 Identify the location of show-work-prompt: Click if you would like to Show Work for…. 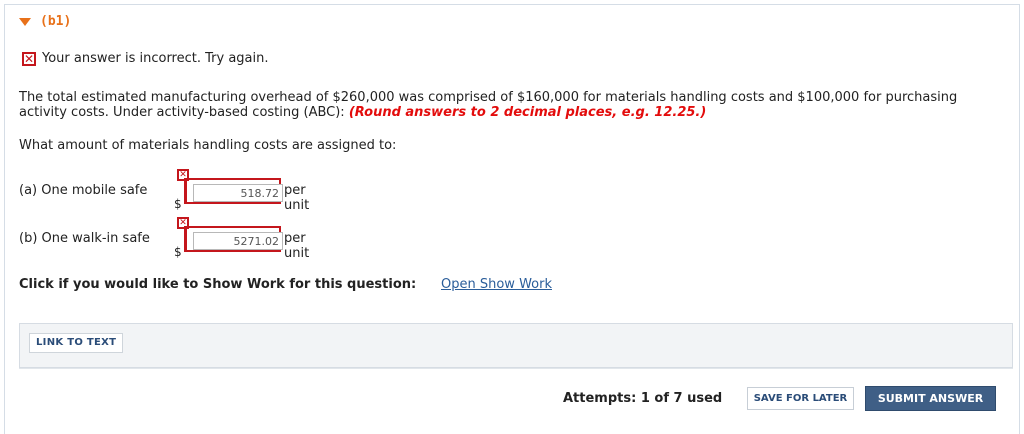
(218, 284).